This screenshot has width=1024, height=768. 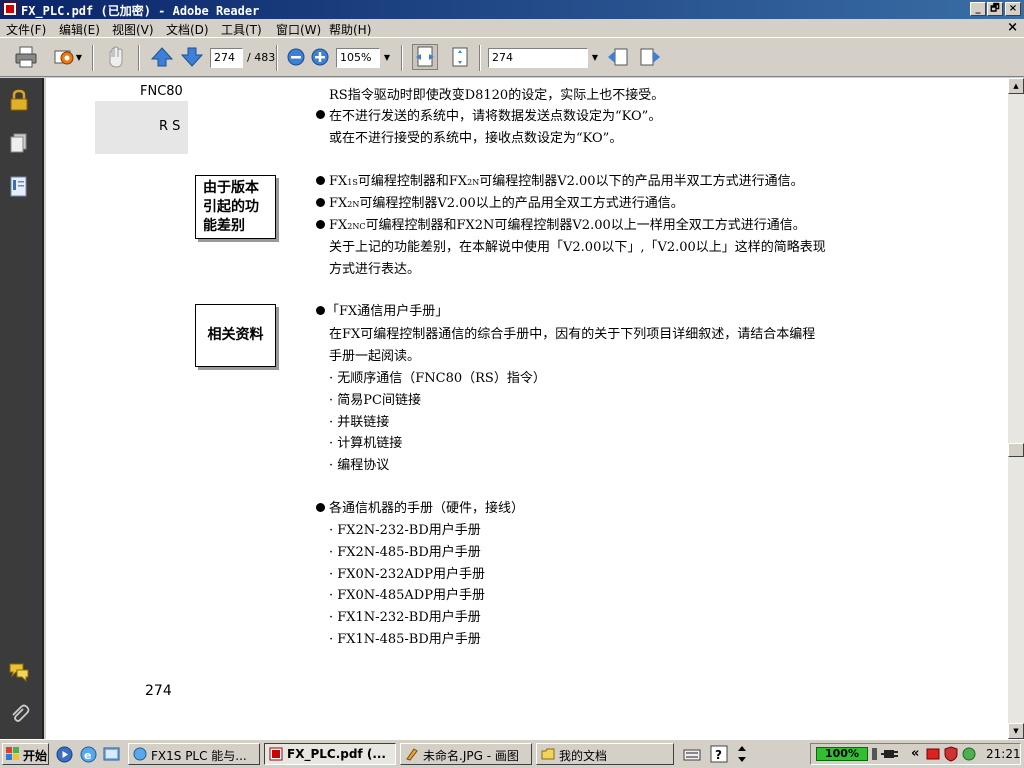 What do you see at coordinates (19, 672) in the screenshot?
I see `comments-icon` at bounding box center [19, 672].